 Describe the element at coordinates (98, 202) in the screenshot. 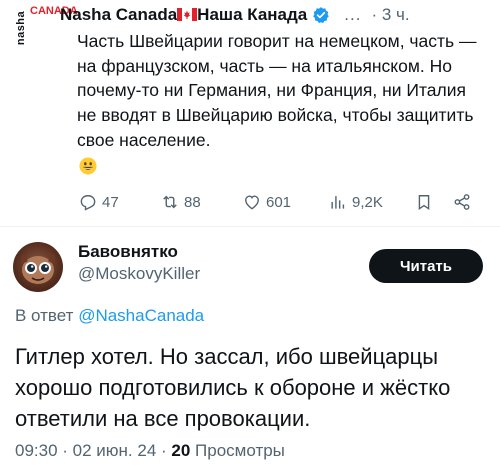

I see `reply-button: 47` at that location.